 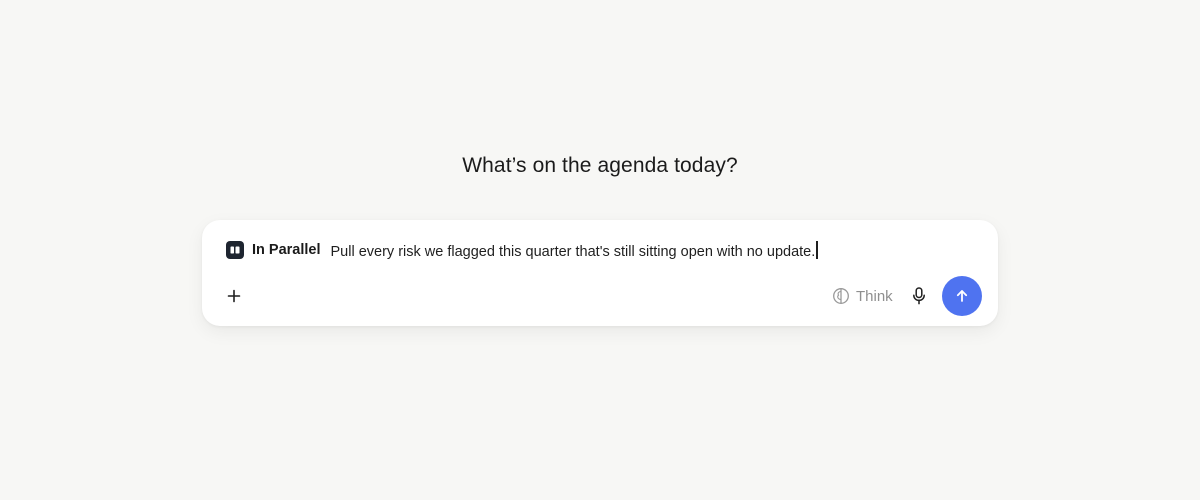 I want to click on add-attachment-button, so click(x=234, y=296).